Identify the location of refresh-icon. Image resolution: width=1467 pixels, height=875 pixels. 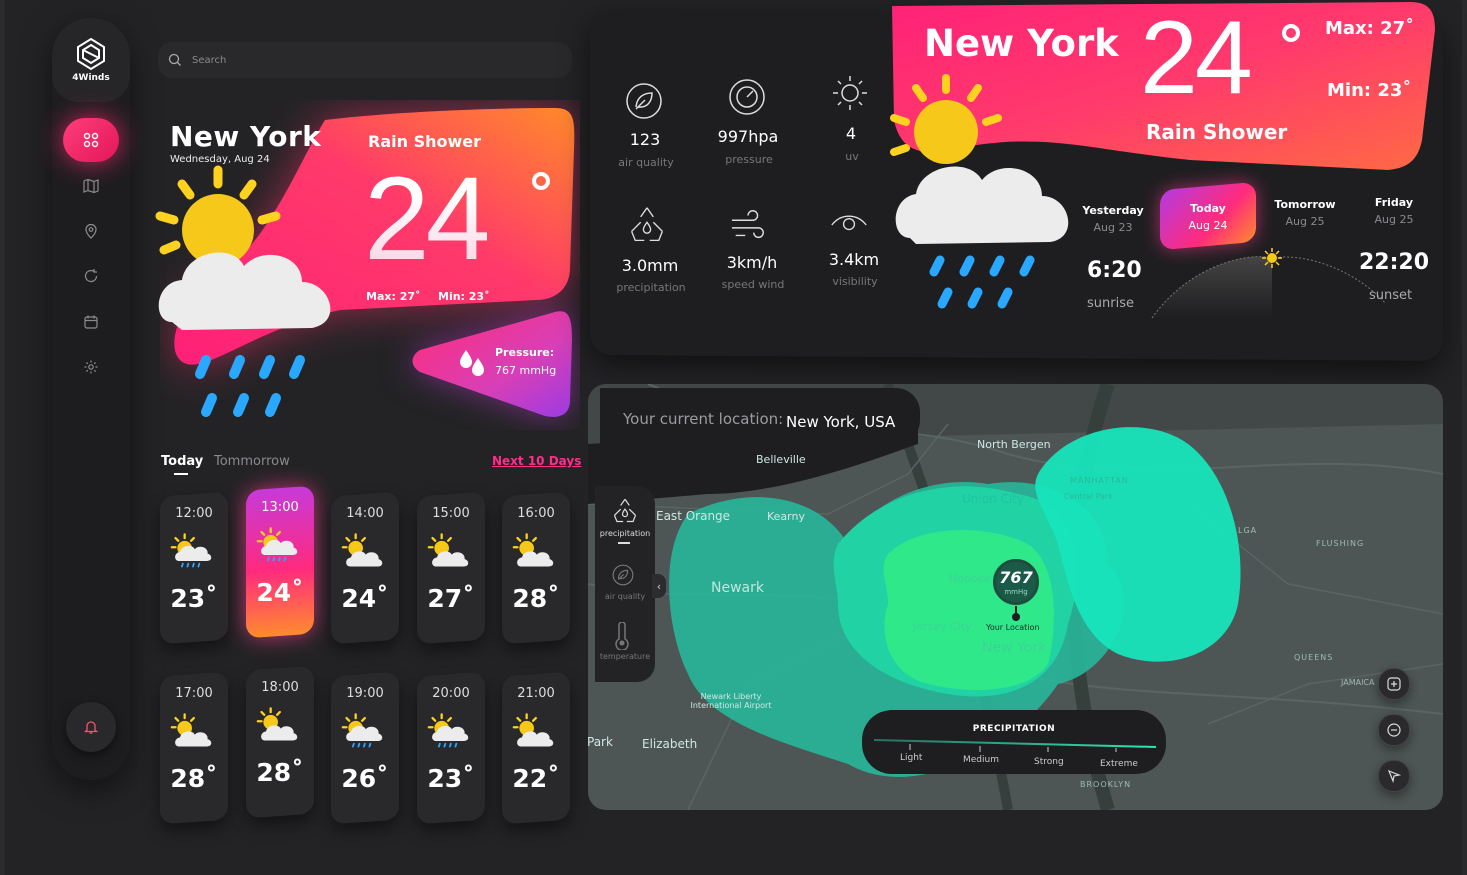
(91, 276).